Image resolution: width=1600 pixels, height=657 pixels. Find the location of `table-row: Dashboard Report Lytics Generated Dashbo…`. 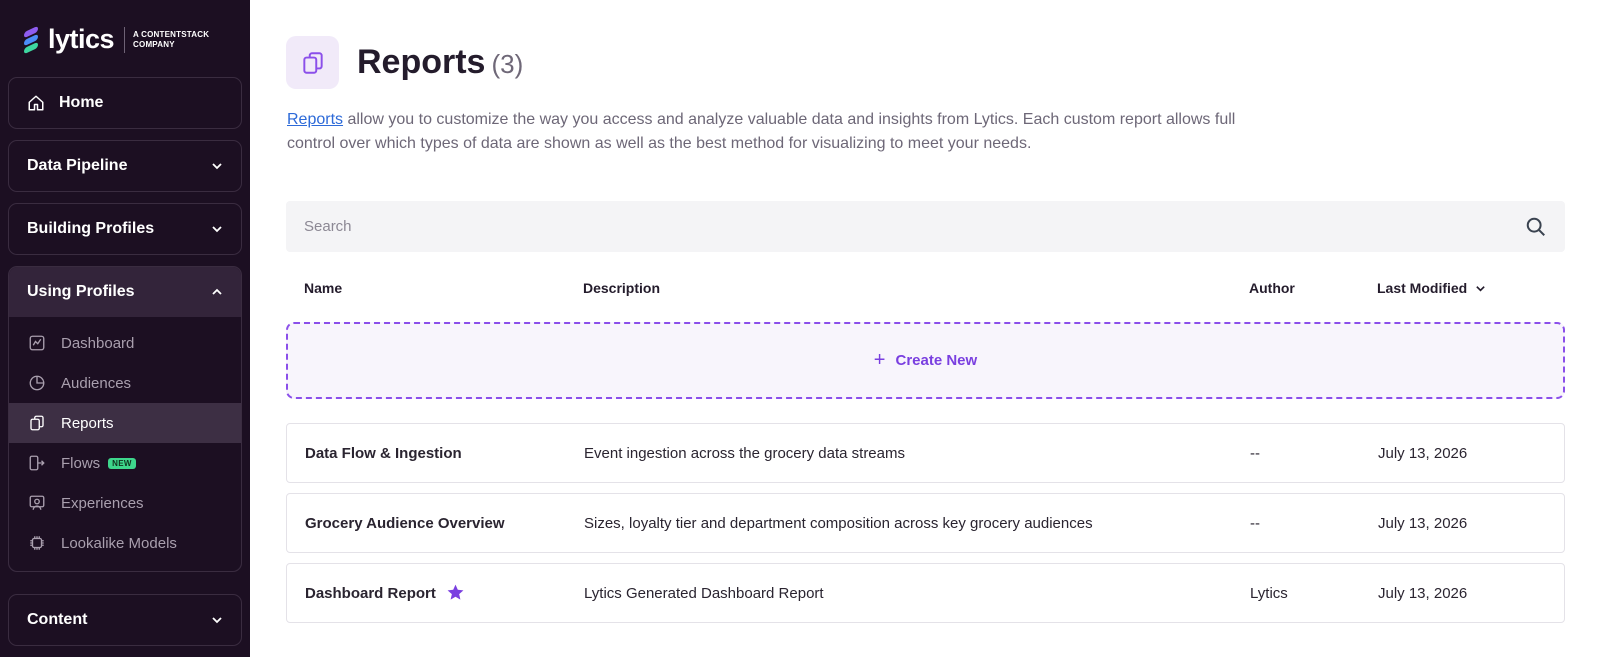

table-row: Dashboard Report Lytics Generated Dashbo… is located at coordinates (925, 593).